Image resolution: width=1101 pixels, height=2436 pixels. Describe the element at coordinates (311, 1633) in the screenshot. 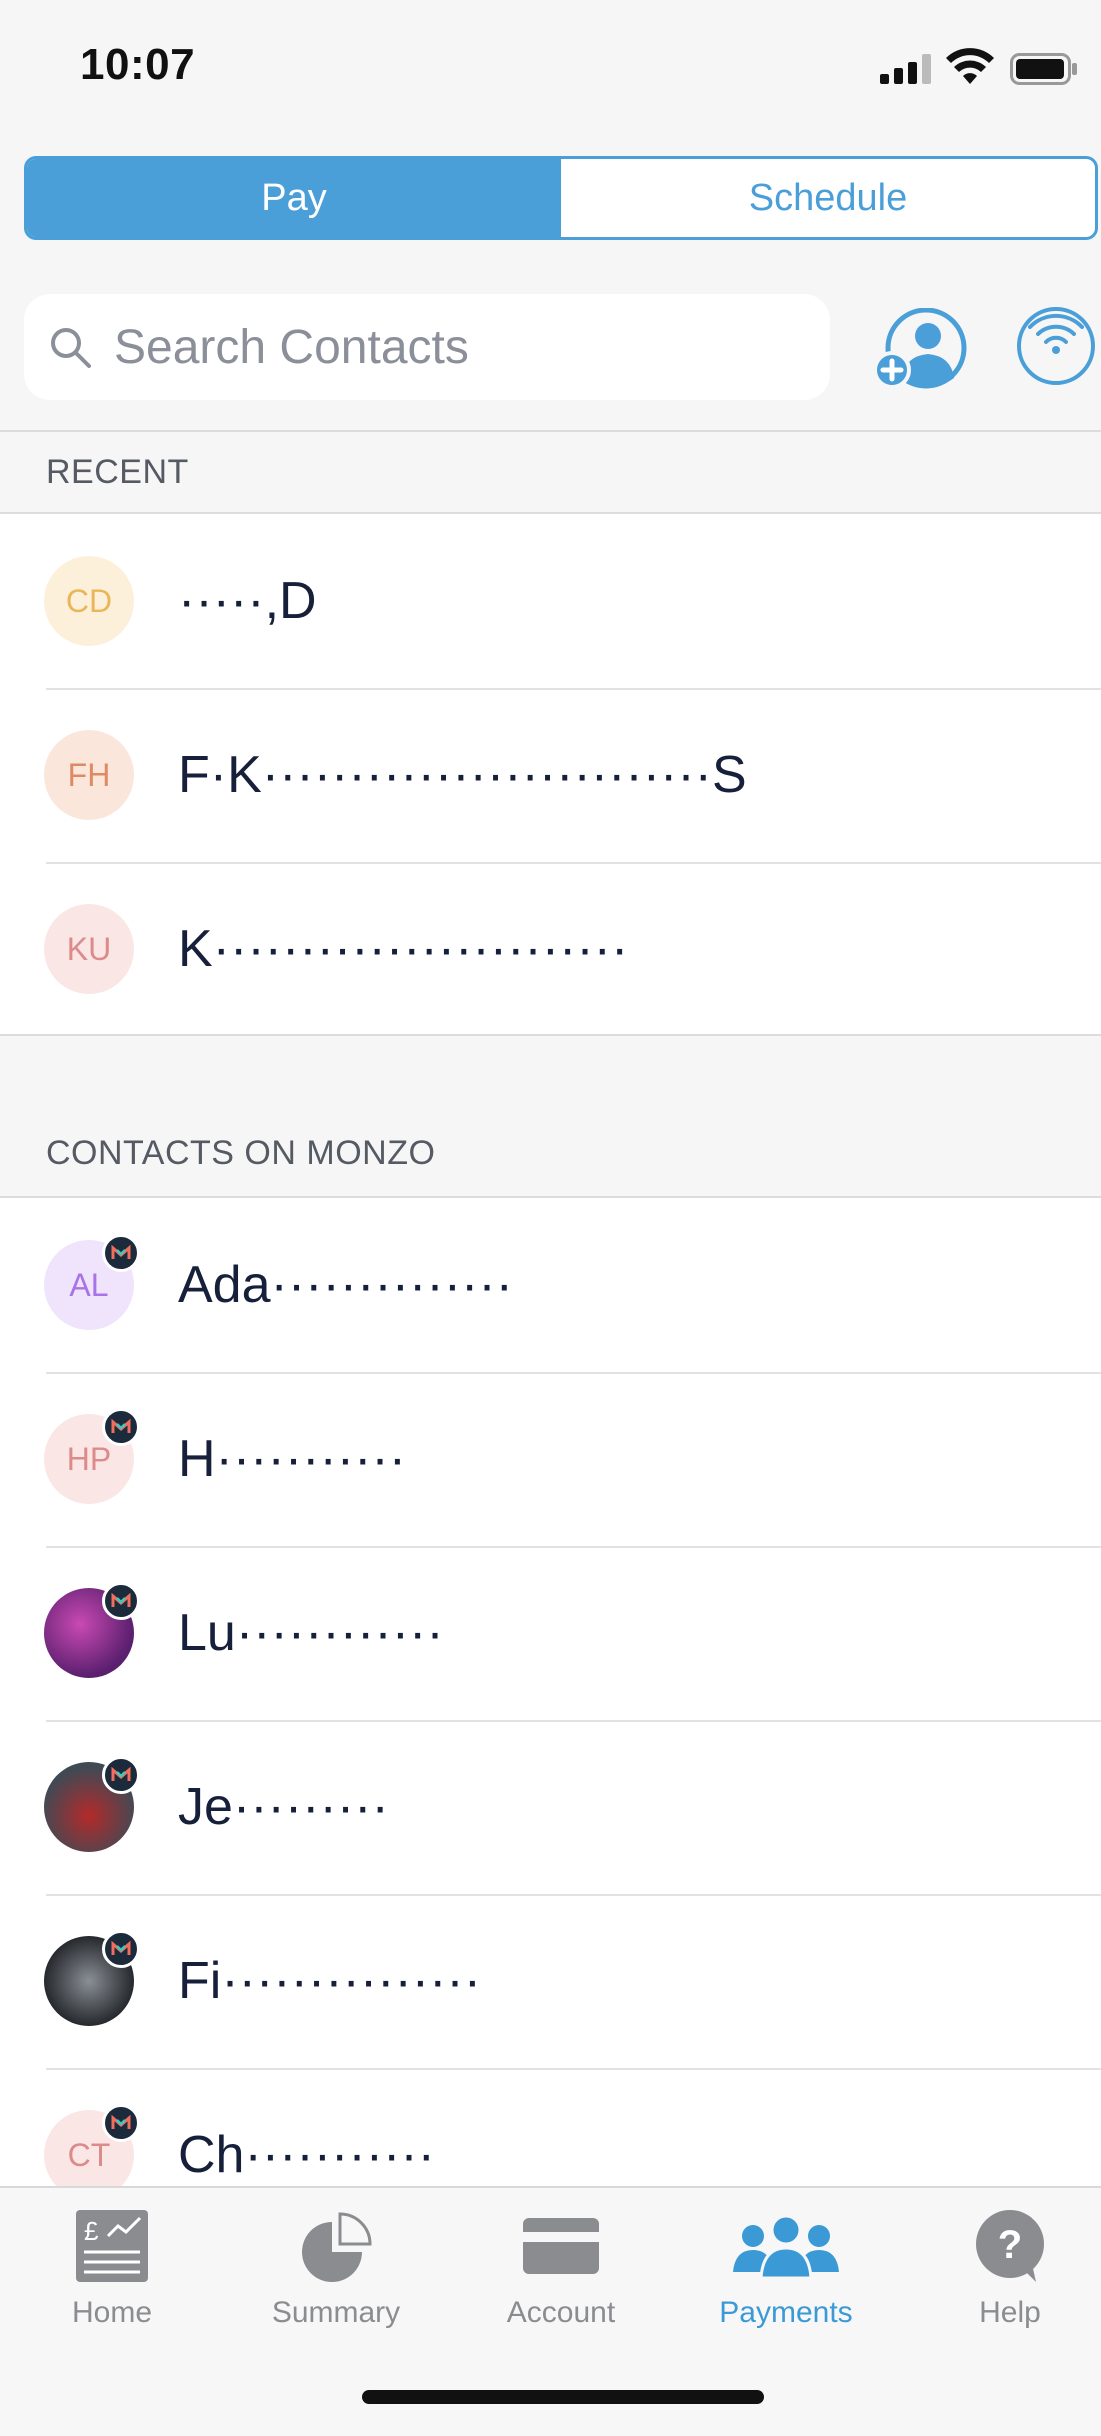

I see `contact-name: Lu············` at that location.